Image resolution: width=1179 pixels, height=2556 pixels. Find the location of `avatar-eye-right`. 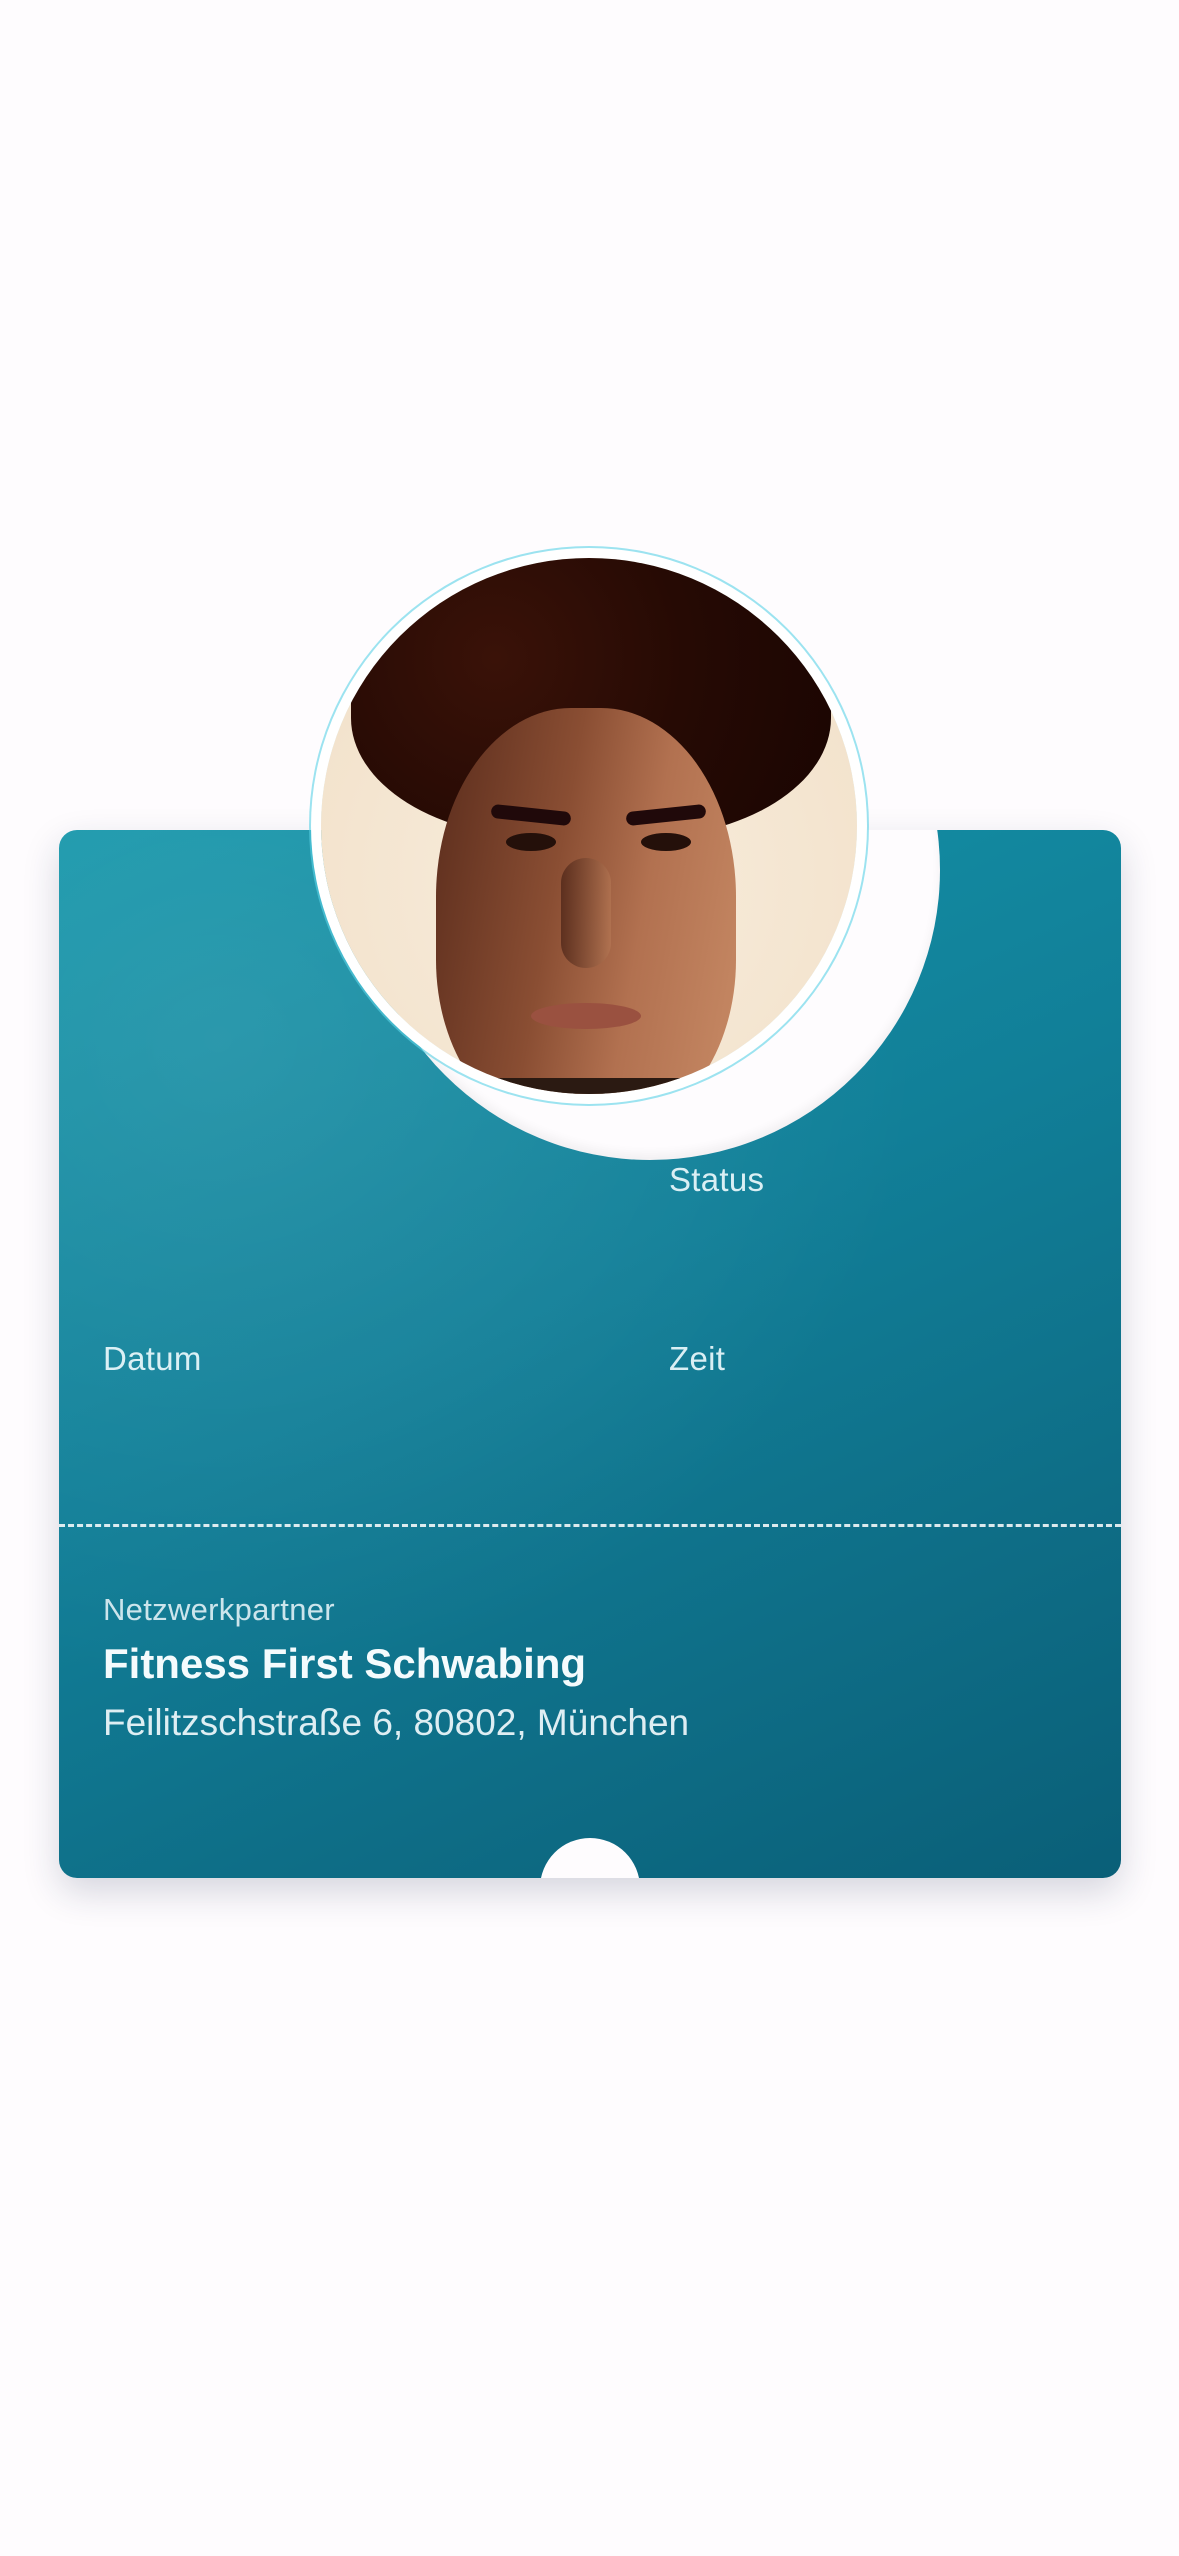

avatar-eye-right is located at coordinates (666, 842).